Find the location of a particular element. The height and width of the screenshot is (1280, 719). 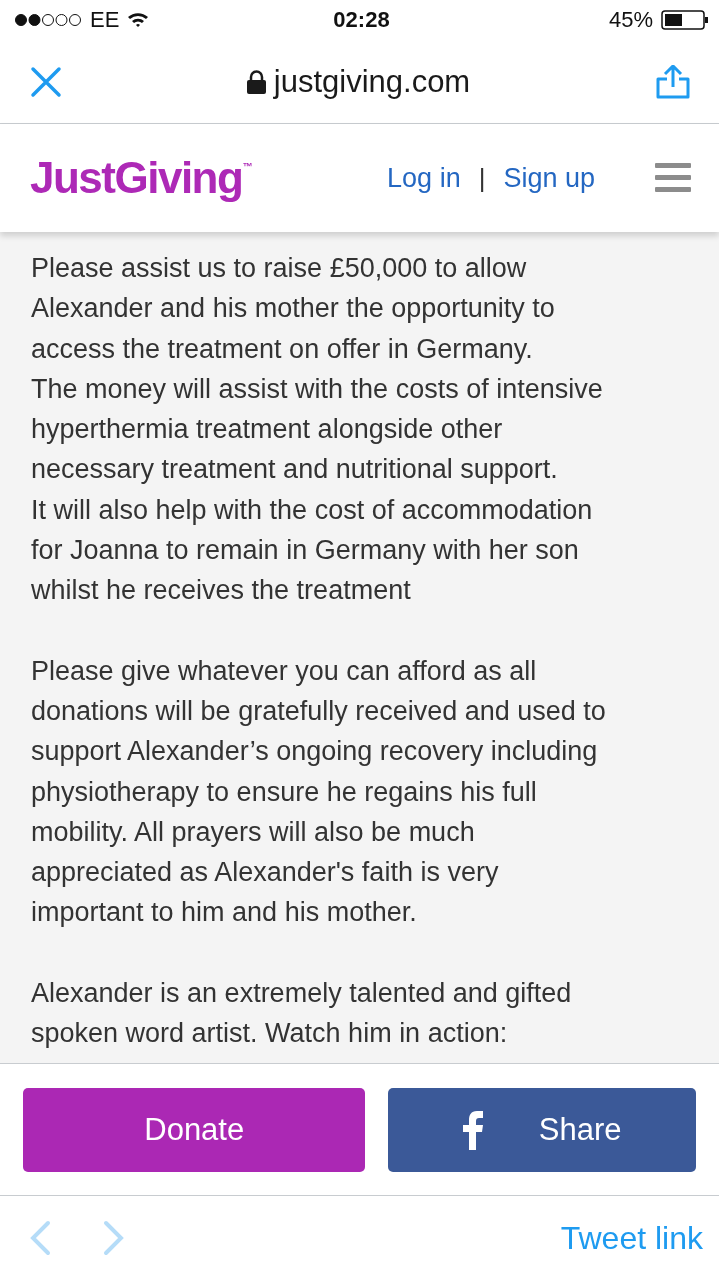

site-logo: JustGiving™ is located at coordinates (141, 178).